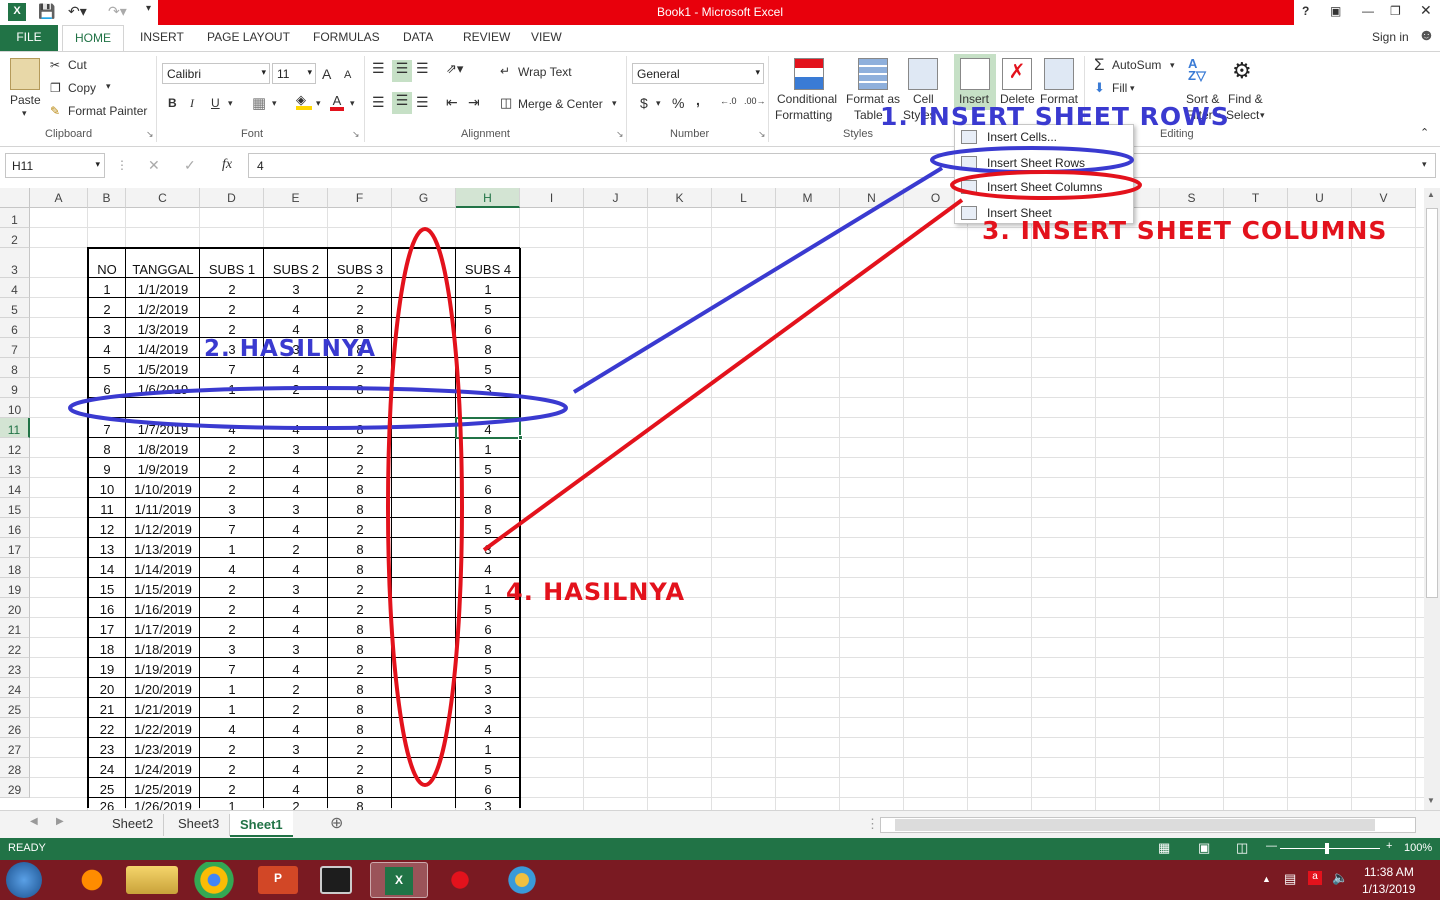 This screenshot has height=900, width=1440. Describe the element at coordinates (15, 348) in the screenshot. I see `row-header-7: 7` at that location.